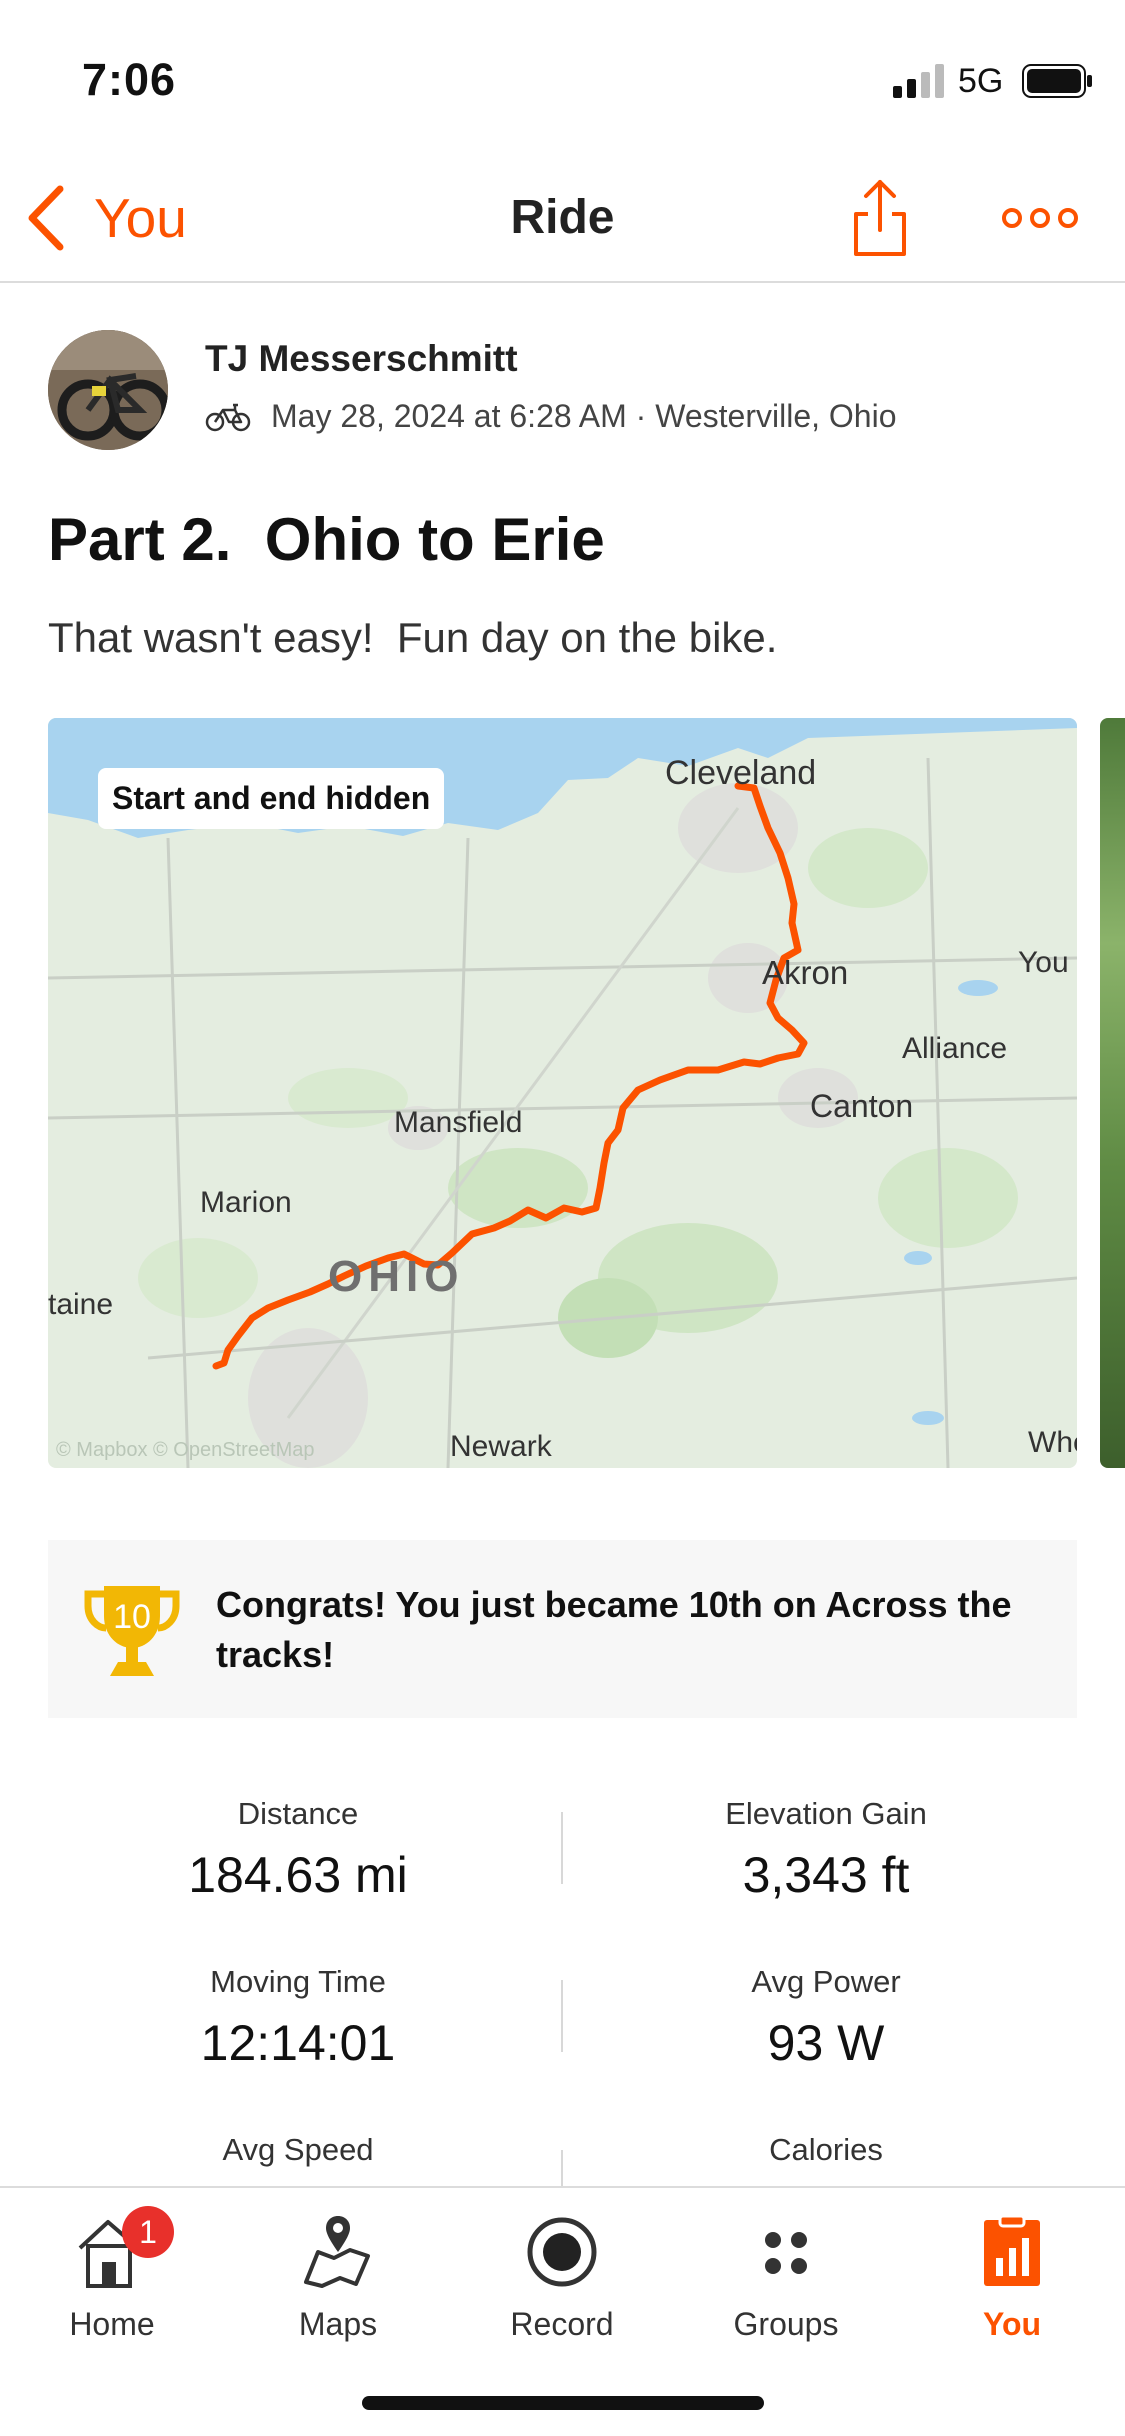  What do you see at coordinates (826, 1875) in the screenshot?
I see `stat-value: 3,343 ft` at bounding box center [826, 1875].